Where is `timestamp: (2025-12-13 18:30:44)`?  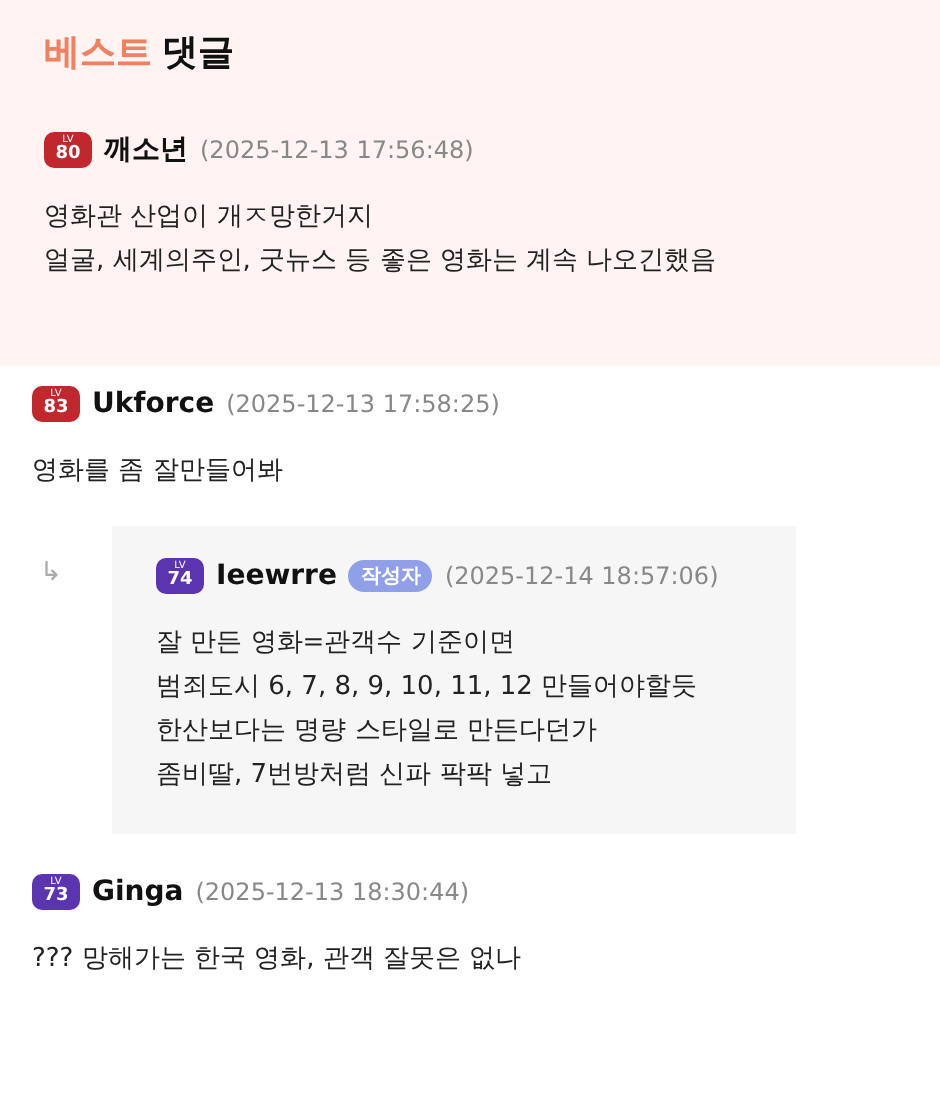
timestamp: (2025-12-13 18:30:44) is located at coordinates (332, 892).